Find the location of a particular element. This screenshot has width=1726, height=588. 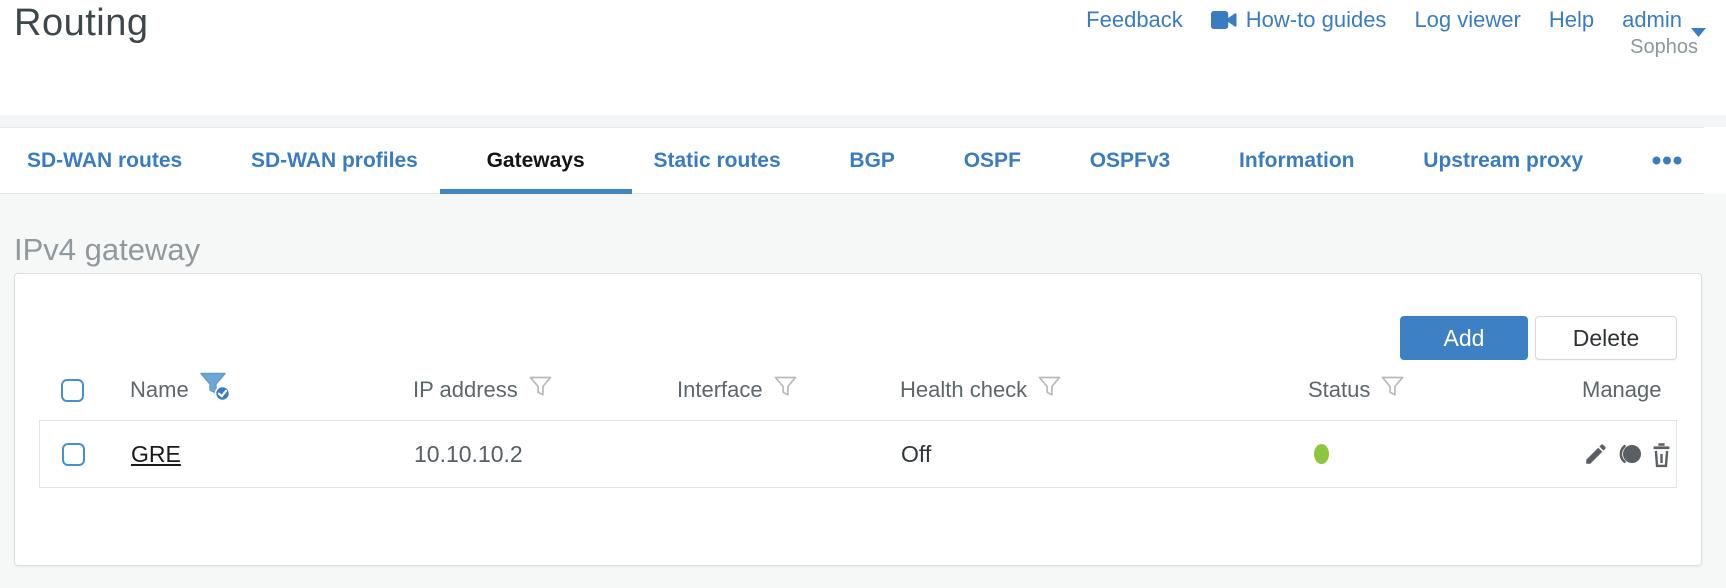

tab-bgp: BGP is located at coordinates (872, 160).